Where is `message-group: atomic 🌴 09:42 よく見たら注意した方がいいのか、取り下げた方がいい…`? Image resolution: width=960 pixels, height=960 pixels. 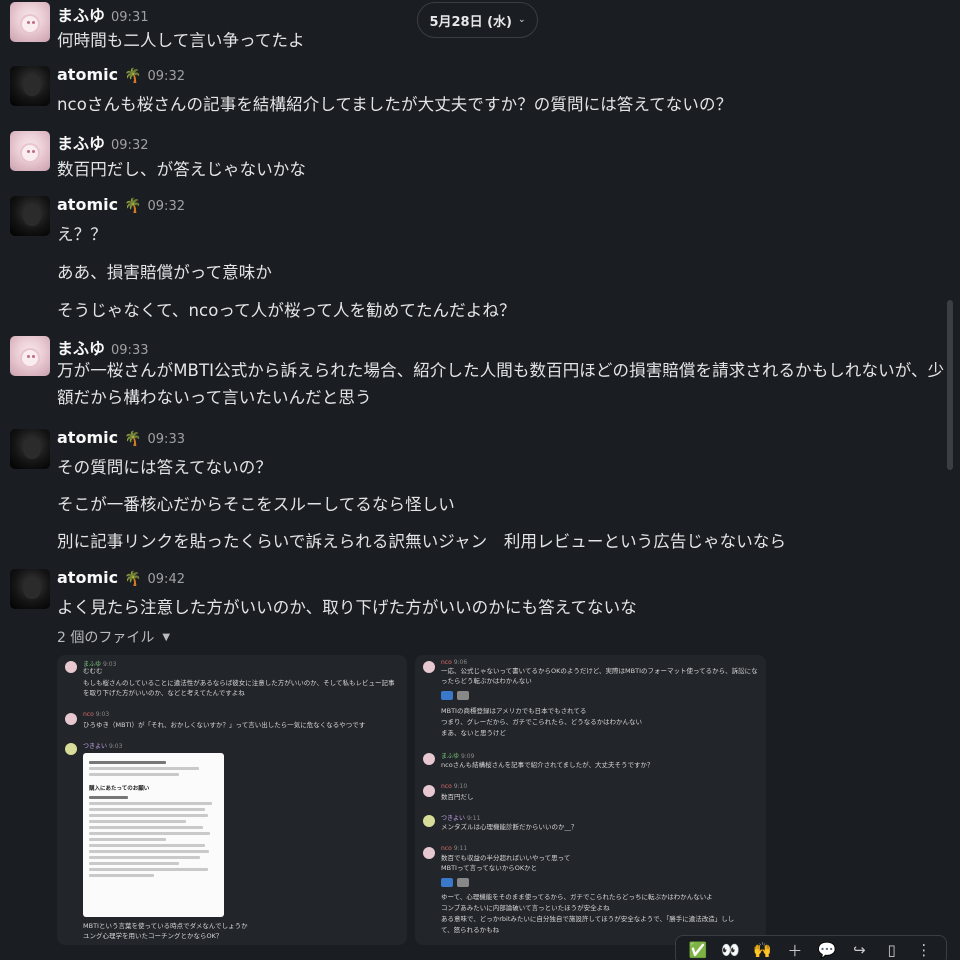 message-group: atomic 🌴 09:42 よく見たら注意した方がいいのか、取り下げた方がいい… is located at coordinates (477, 595).